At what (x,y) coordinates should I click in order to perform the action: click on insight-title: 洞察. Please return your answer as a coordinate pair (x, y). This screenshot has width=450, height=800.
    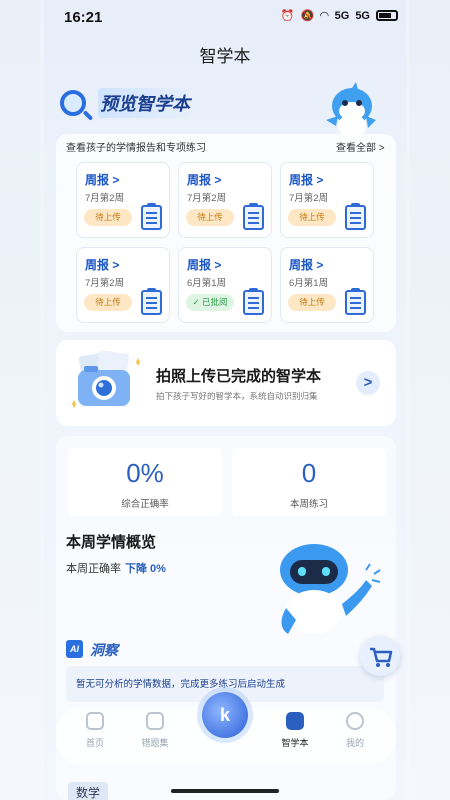
    Looking at the image, I should click on (104, 650).